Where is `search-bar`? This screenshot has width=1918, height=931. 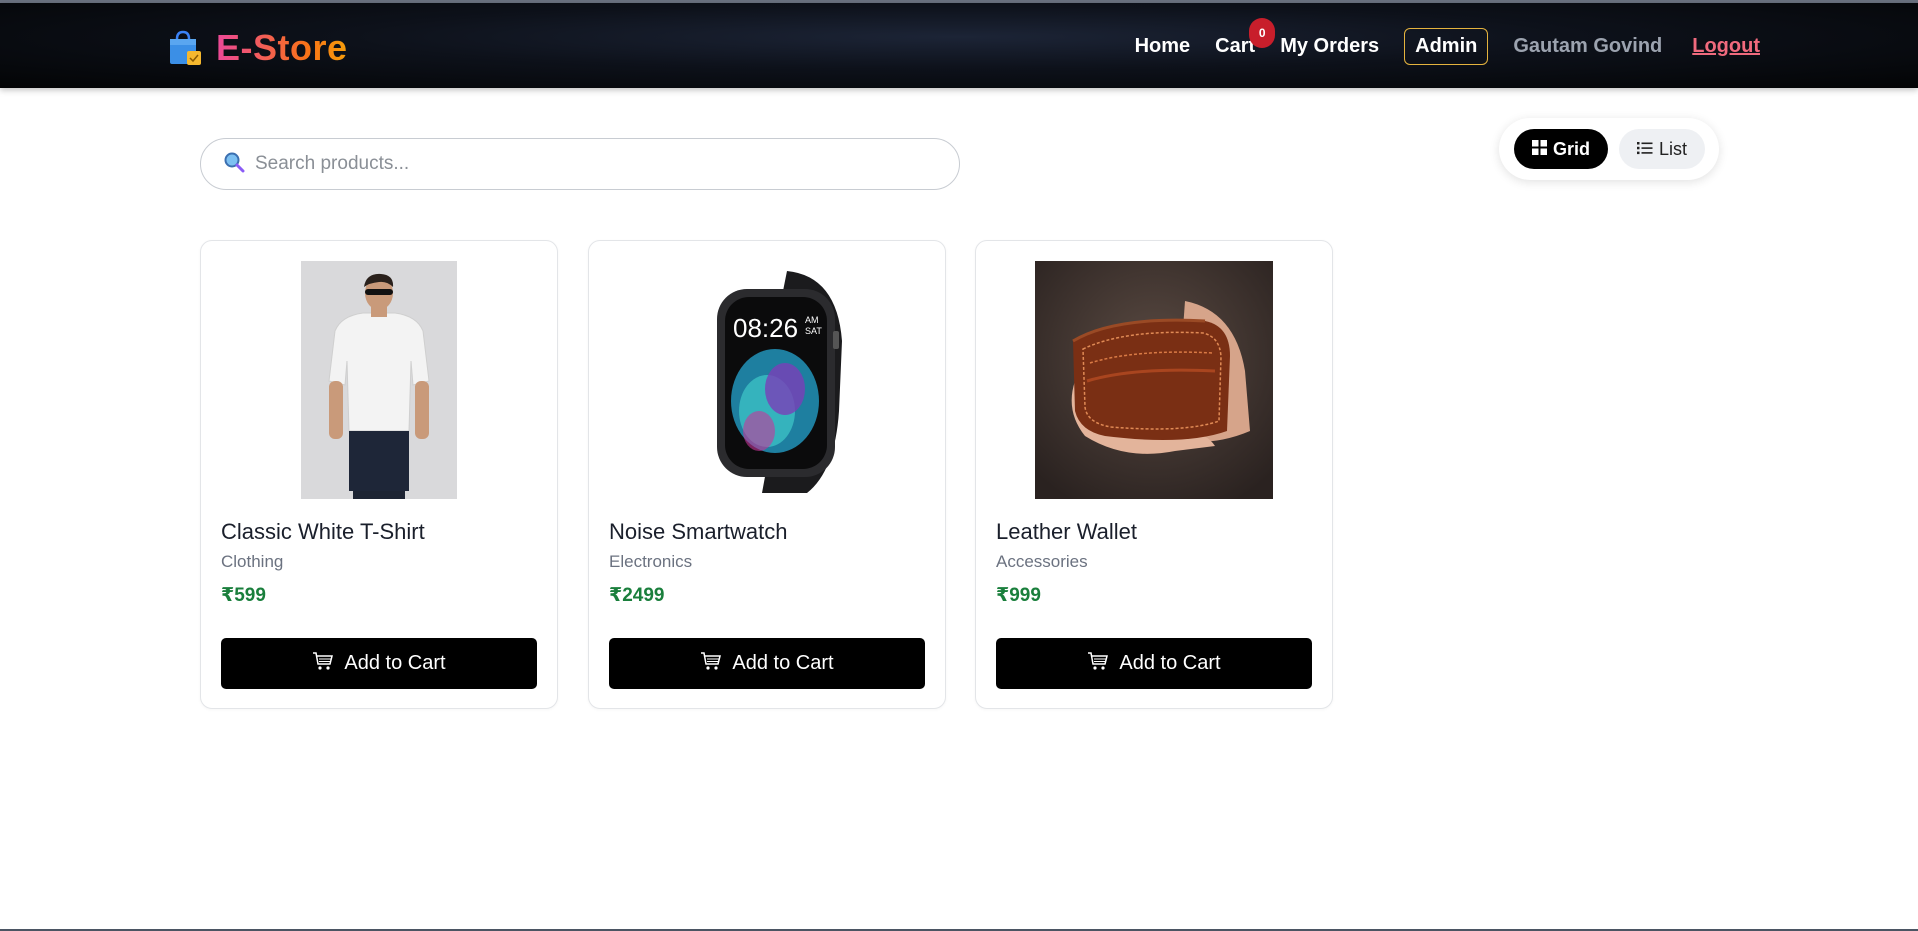
search-bar is located at coordinates (580, 164).